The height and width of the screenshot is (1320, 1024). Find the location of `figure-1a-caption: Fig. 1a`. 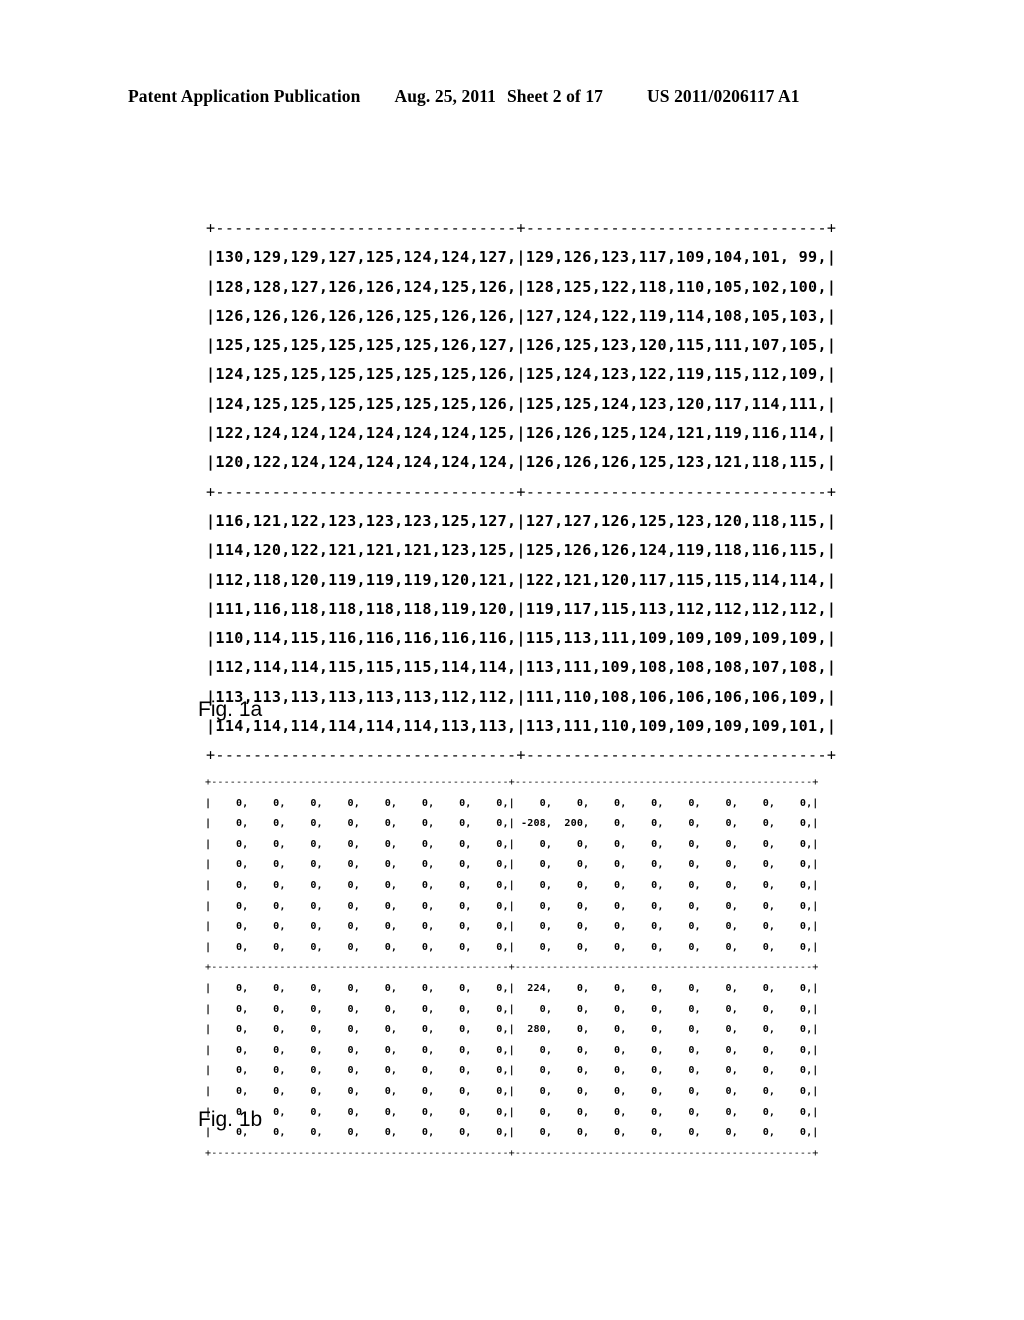

figure-1a-caption: Fig. 1a is located at coordinates (230, 709).